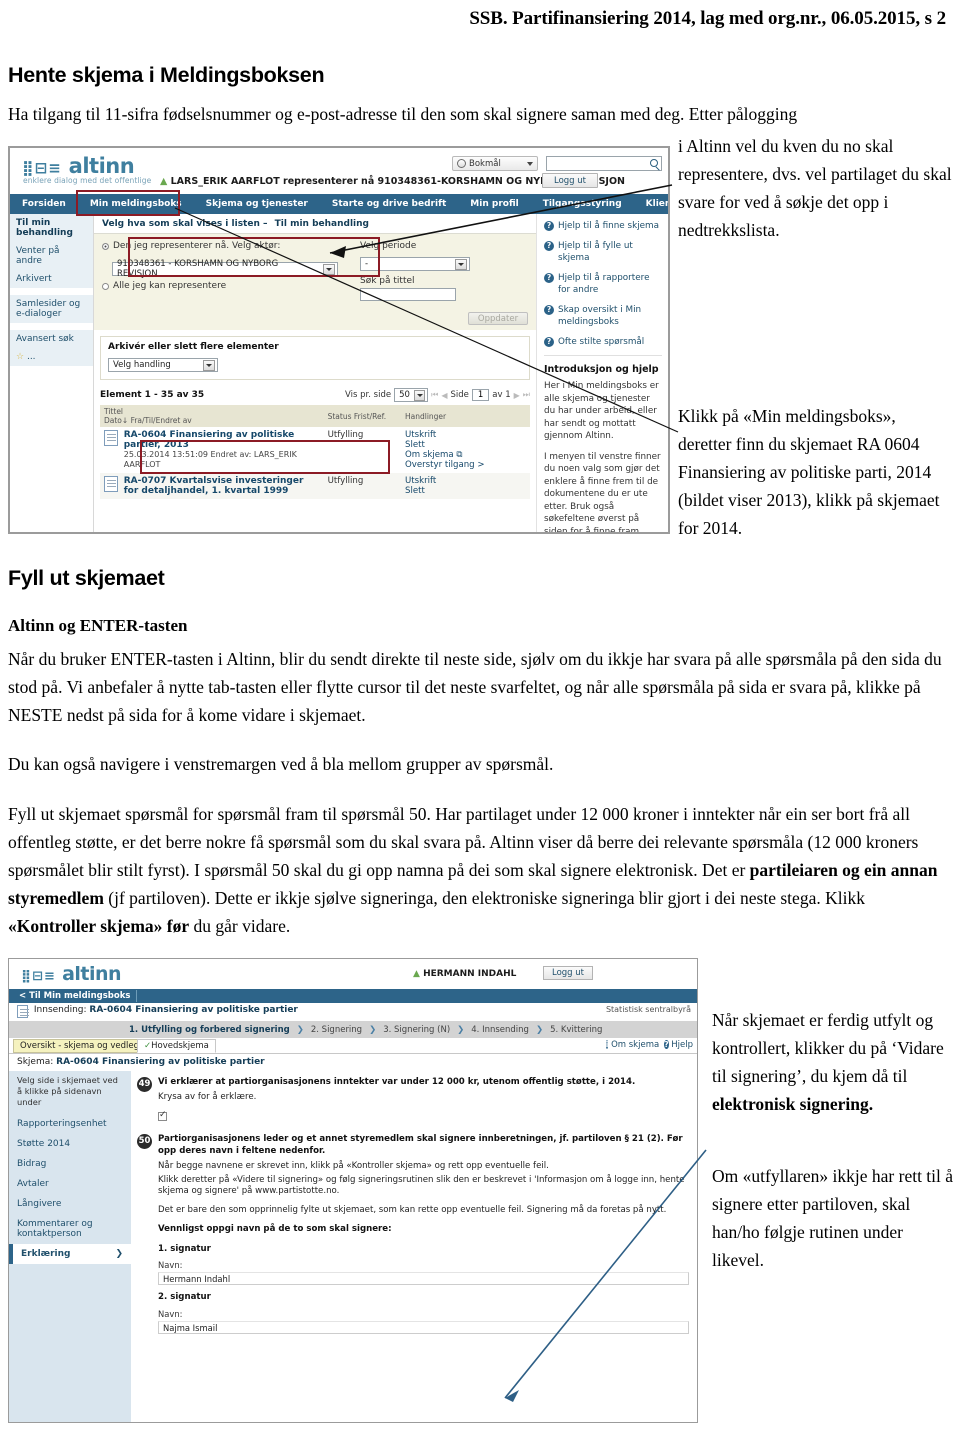 This screenshot has height=1431, width=960. I want to click on star-icon: ☆, so click(20, 357).